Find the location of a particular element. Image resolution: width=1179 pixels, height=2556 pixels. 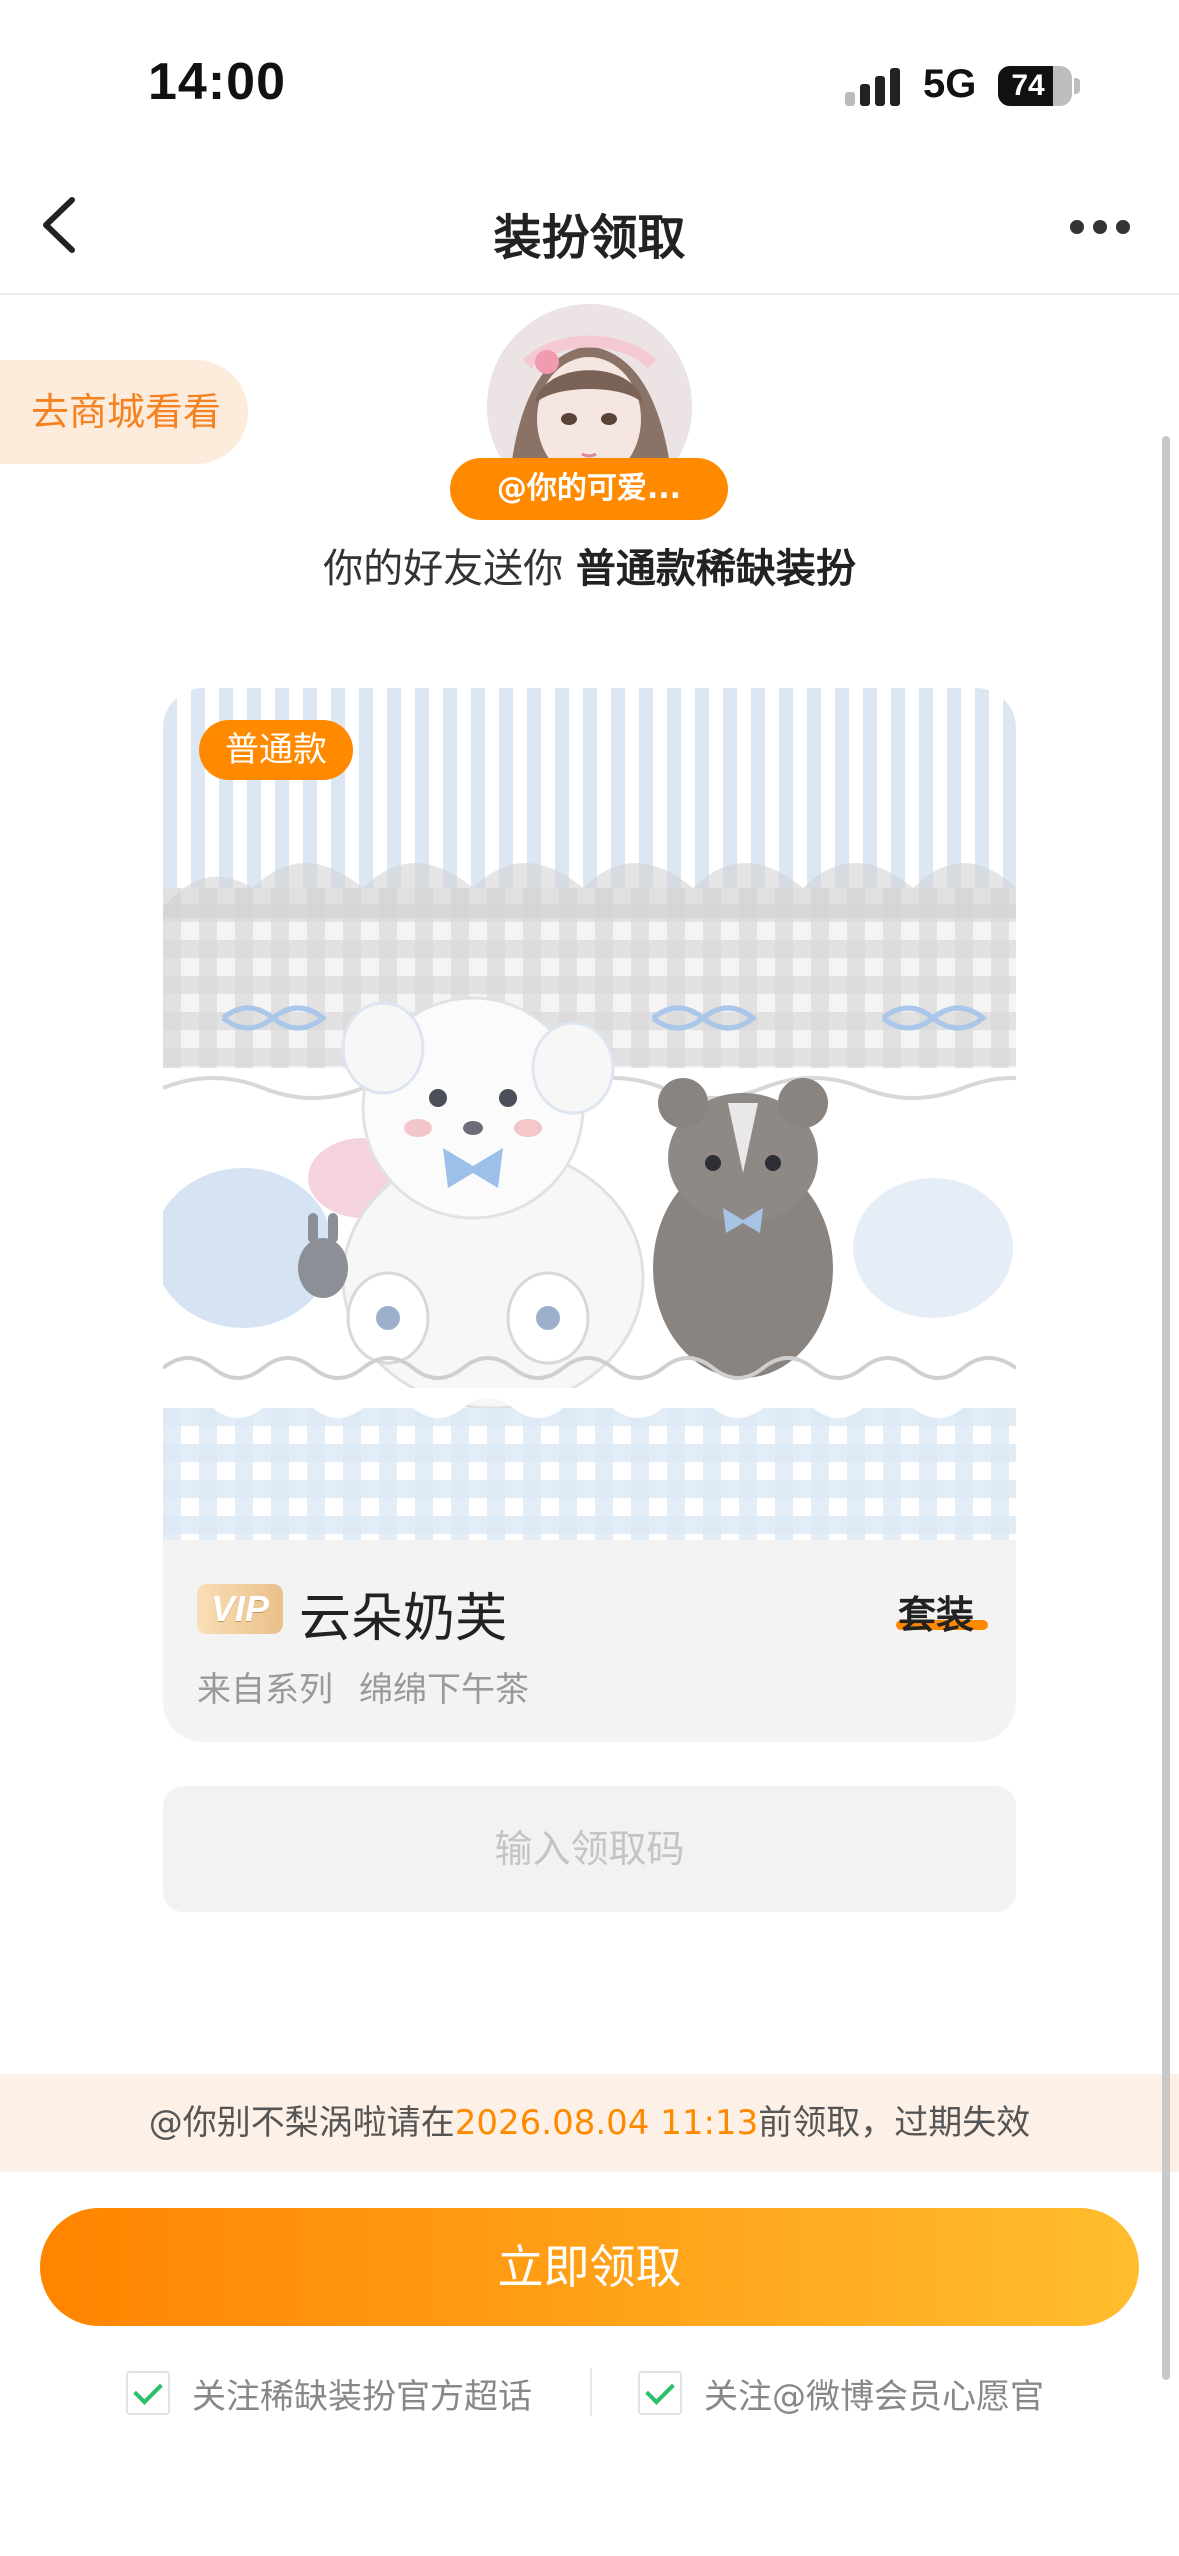

follow-option-label: 关注@微博会员心愿官 is located at coordinates (874, 2396).